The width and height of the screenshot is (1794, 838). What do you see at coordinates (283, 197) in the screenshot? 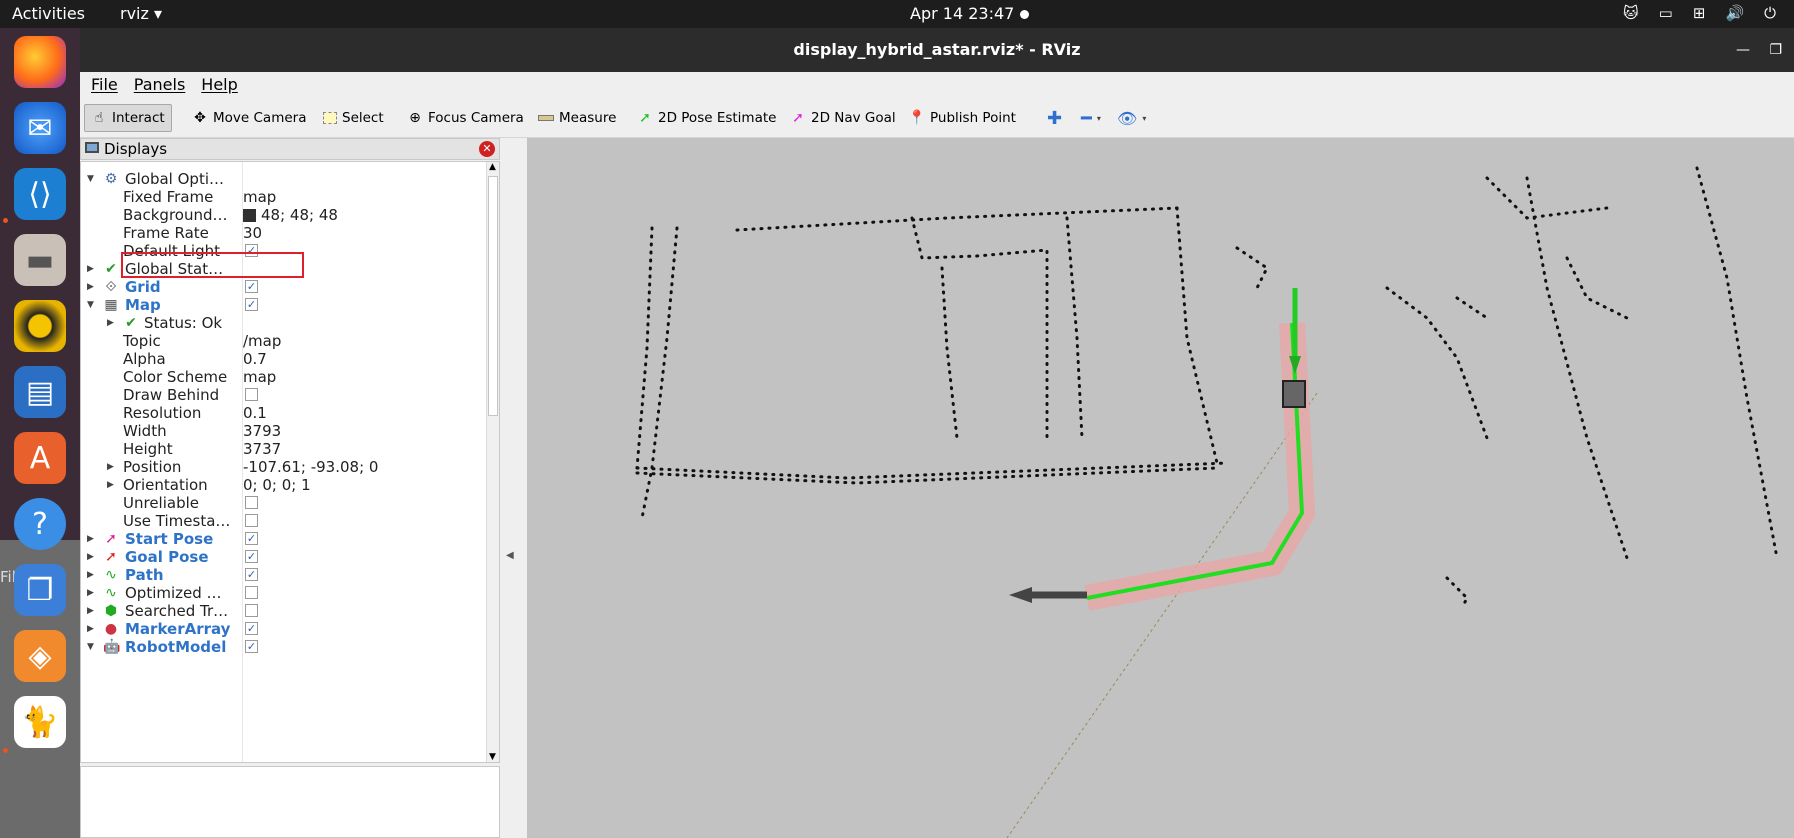
I see `tree-row-fixed-frame: Fixed Frame map` at bounding box center [283, 197].